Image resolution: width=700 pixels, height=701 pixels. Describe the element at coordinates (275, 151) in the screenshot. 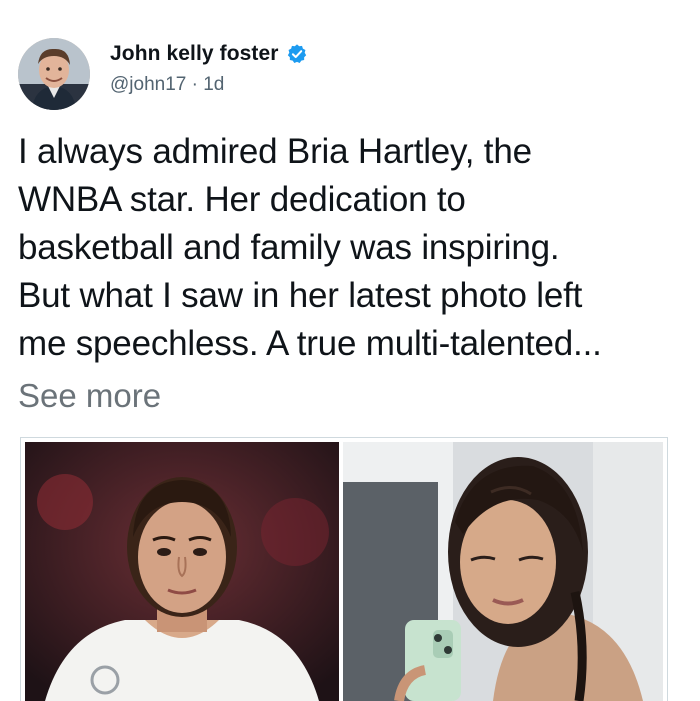

I see `tweet-text-line: I always admired Bria Hartley, the` at that location.